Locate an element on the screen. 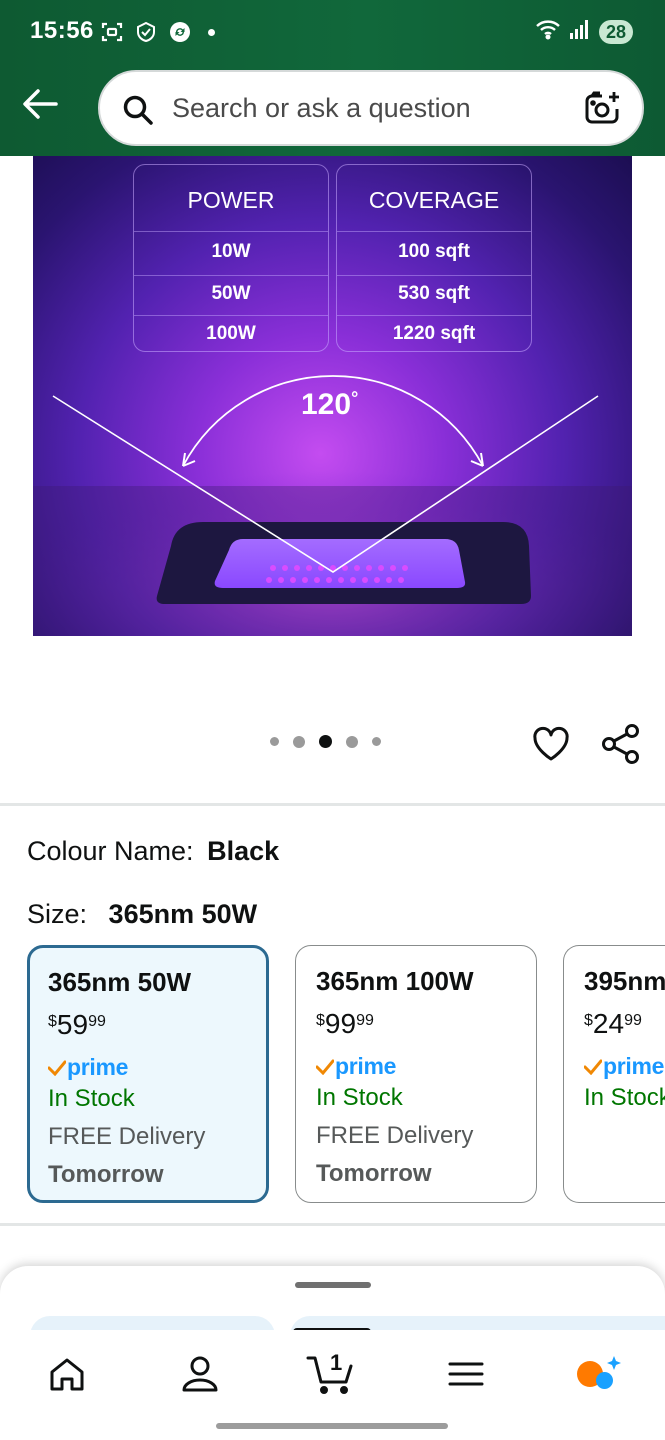  share-icon is located at coordinates (621, 744).